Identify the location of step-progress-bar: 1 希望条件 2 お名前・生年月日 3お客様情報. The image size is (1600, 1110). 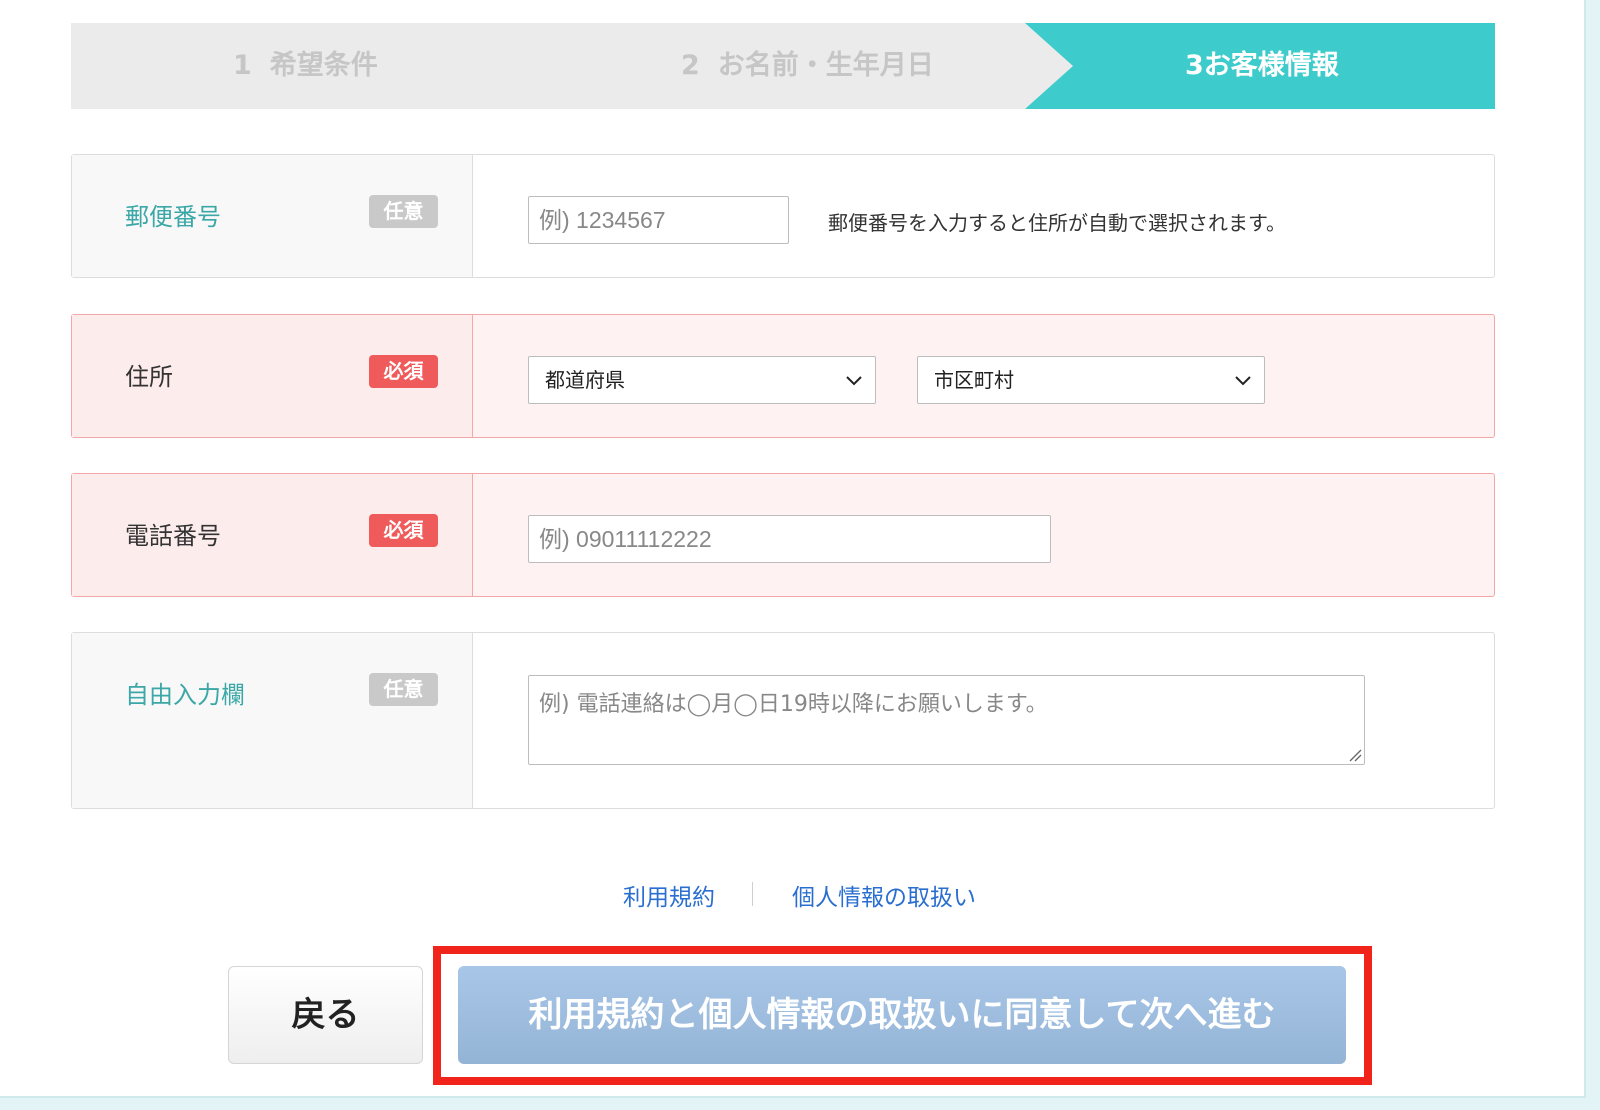
(783, 66).